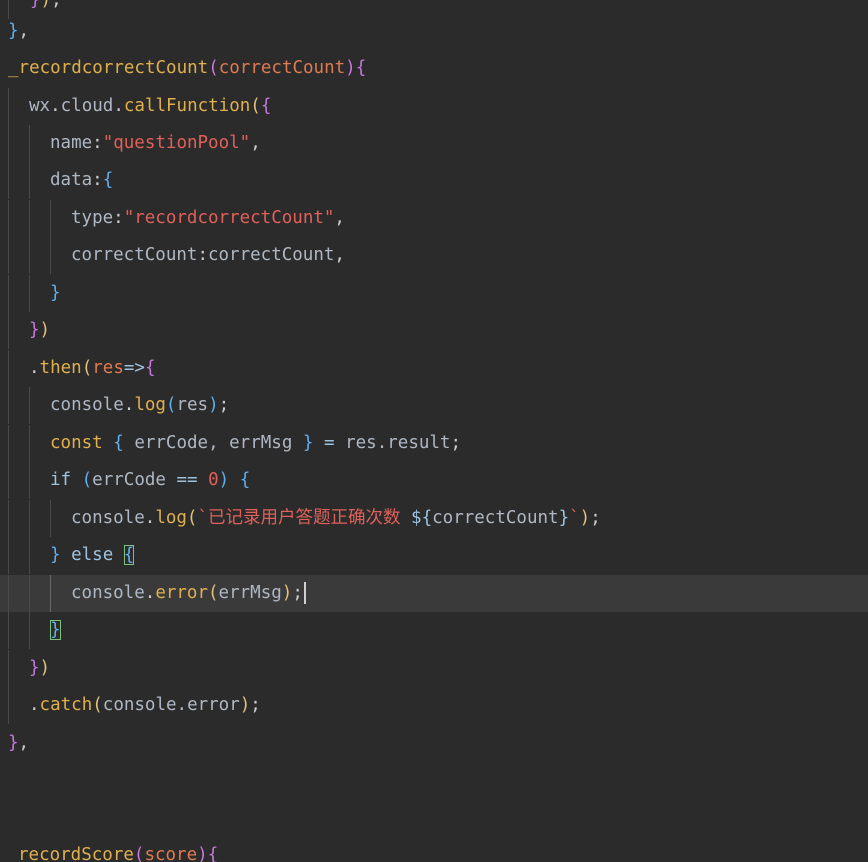 This screenshot has width=868, height=862. What do you see at coordinates (129, 555) in the screenshot?
I see `bracket-match-highlight: {` at bounding box center [129, 555].